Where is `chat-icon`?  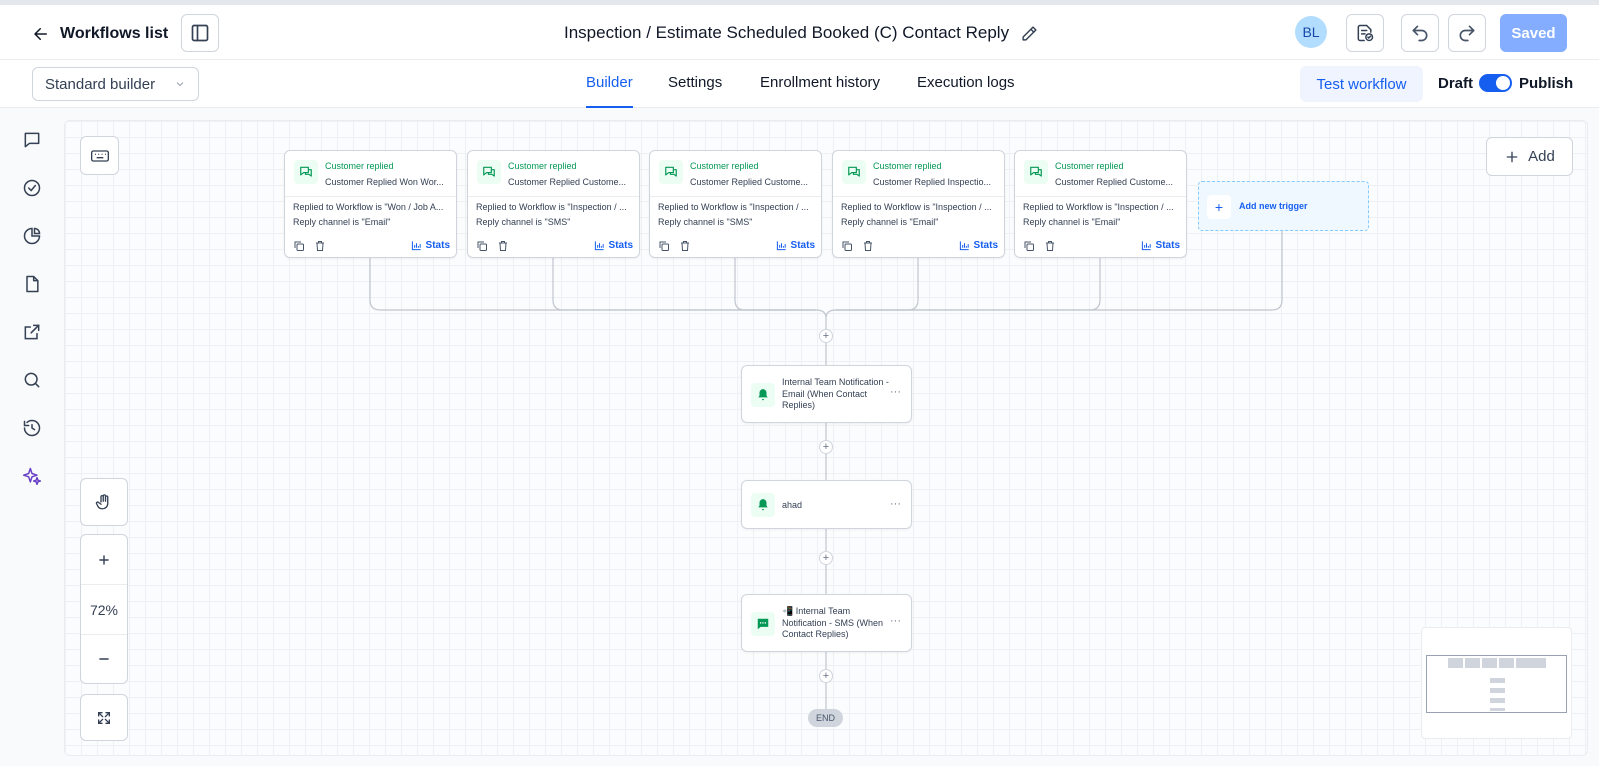
chat-icon is located at coordinates (32, 140).